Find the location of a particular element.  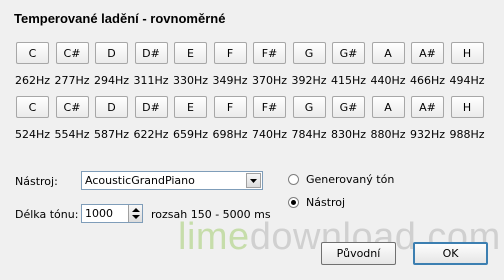

frequency-label: 740Hz is located at coordinates (269, 134).